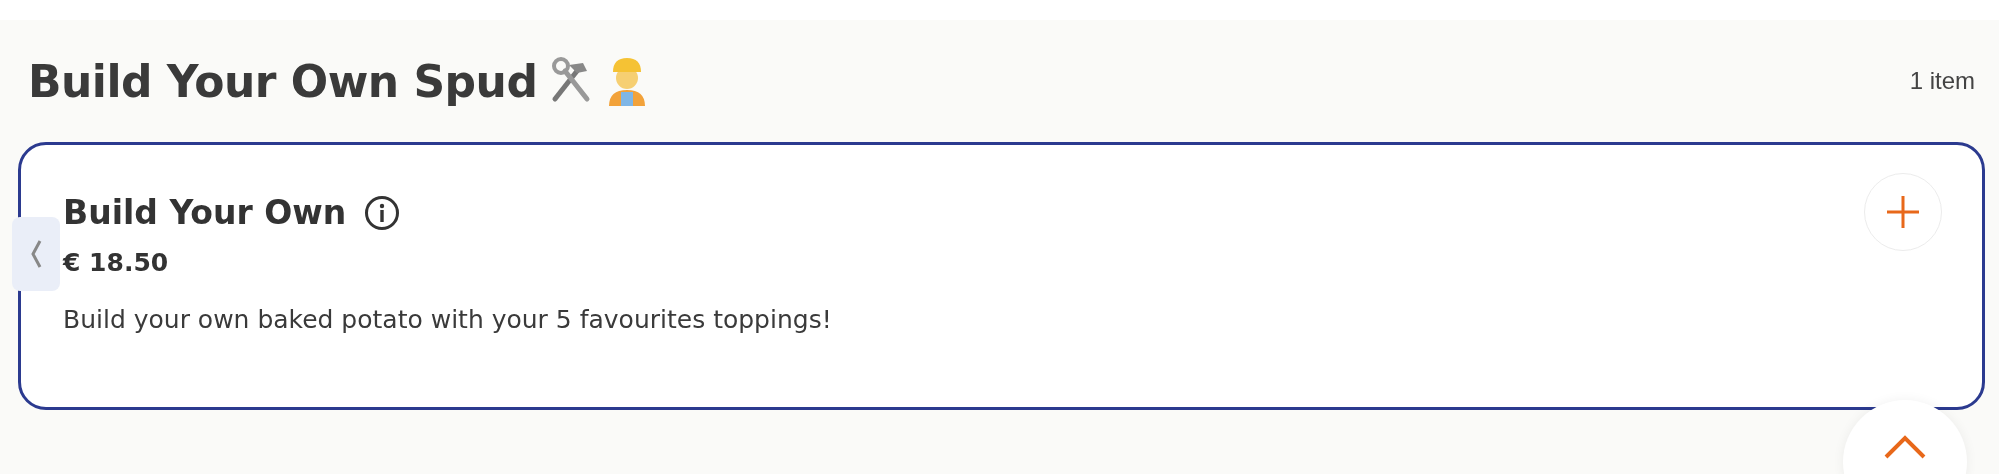 The image size is (1999, 474). I want to click on item-description: Build your own baked potato with your 5 favourites toppings!, so click(447, 319).